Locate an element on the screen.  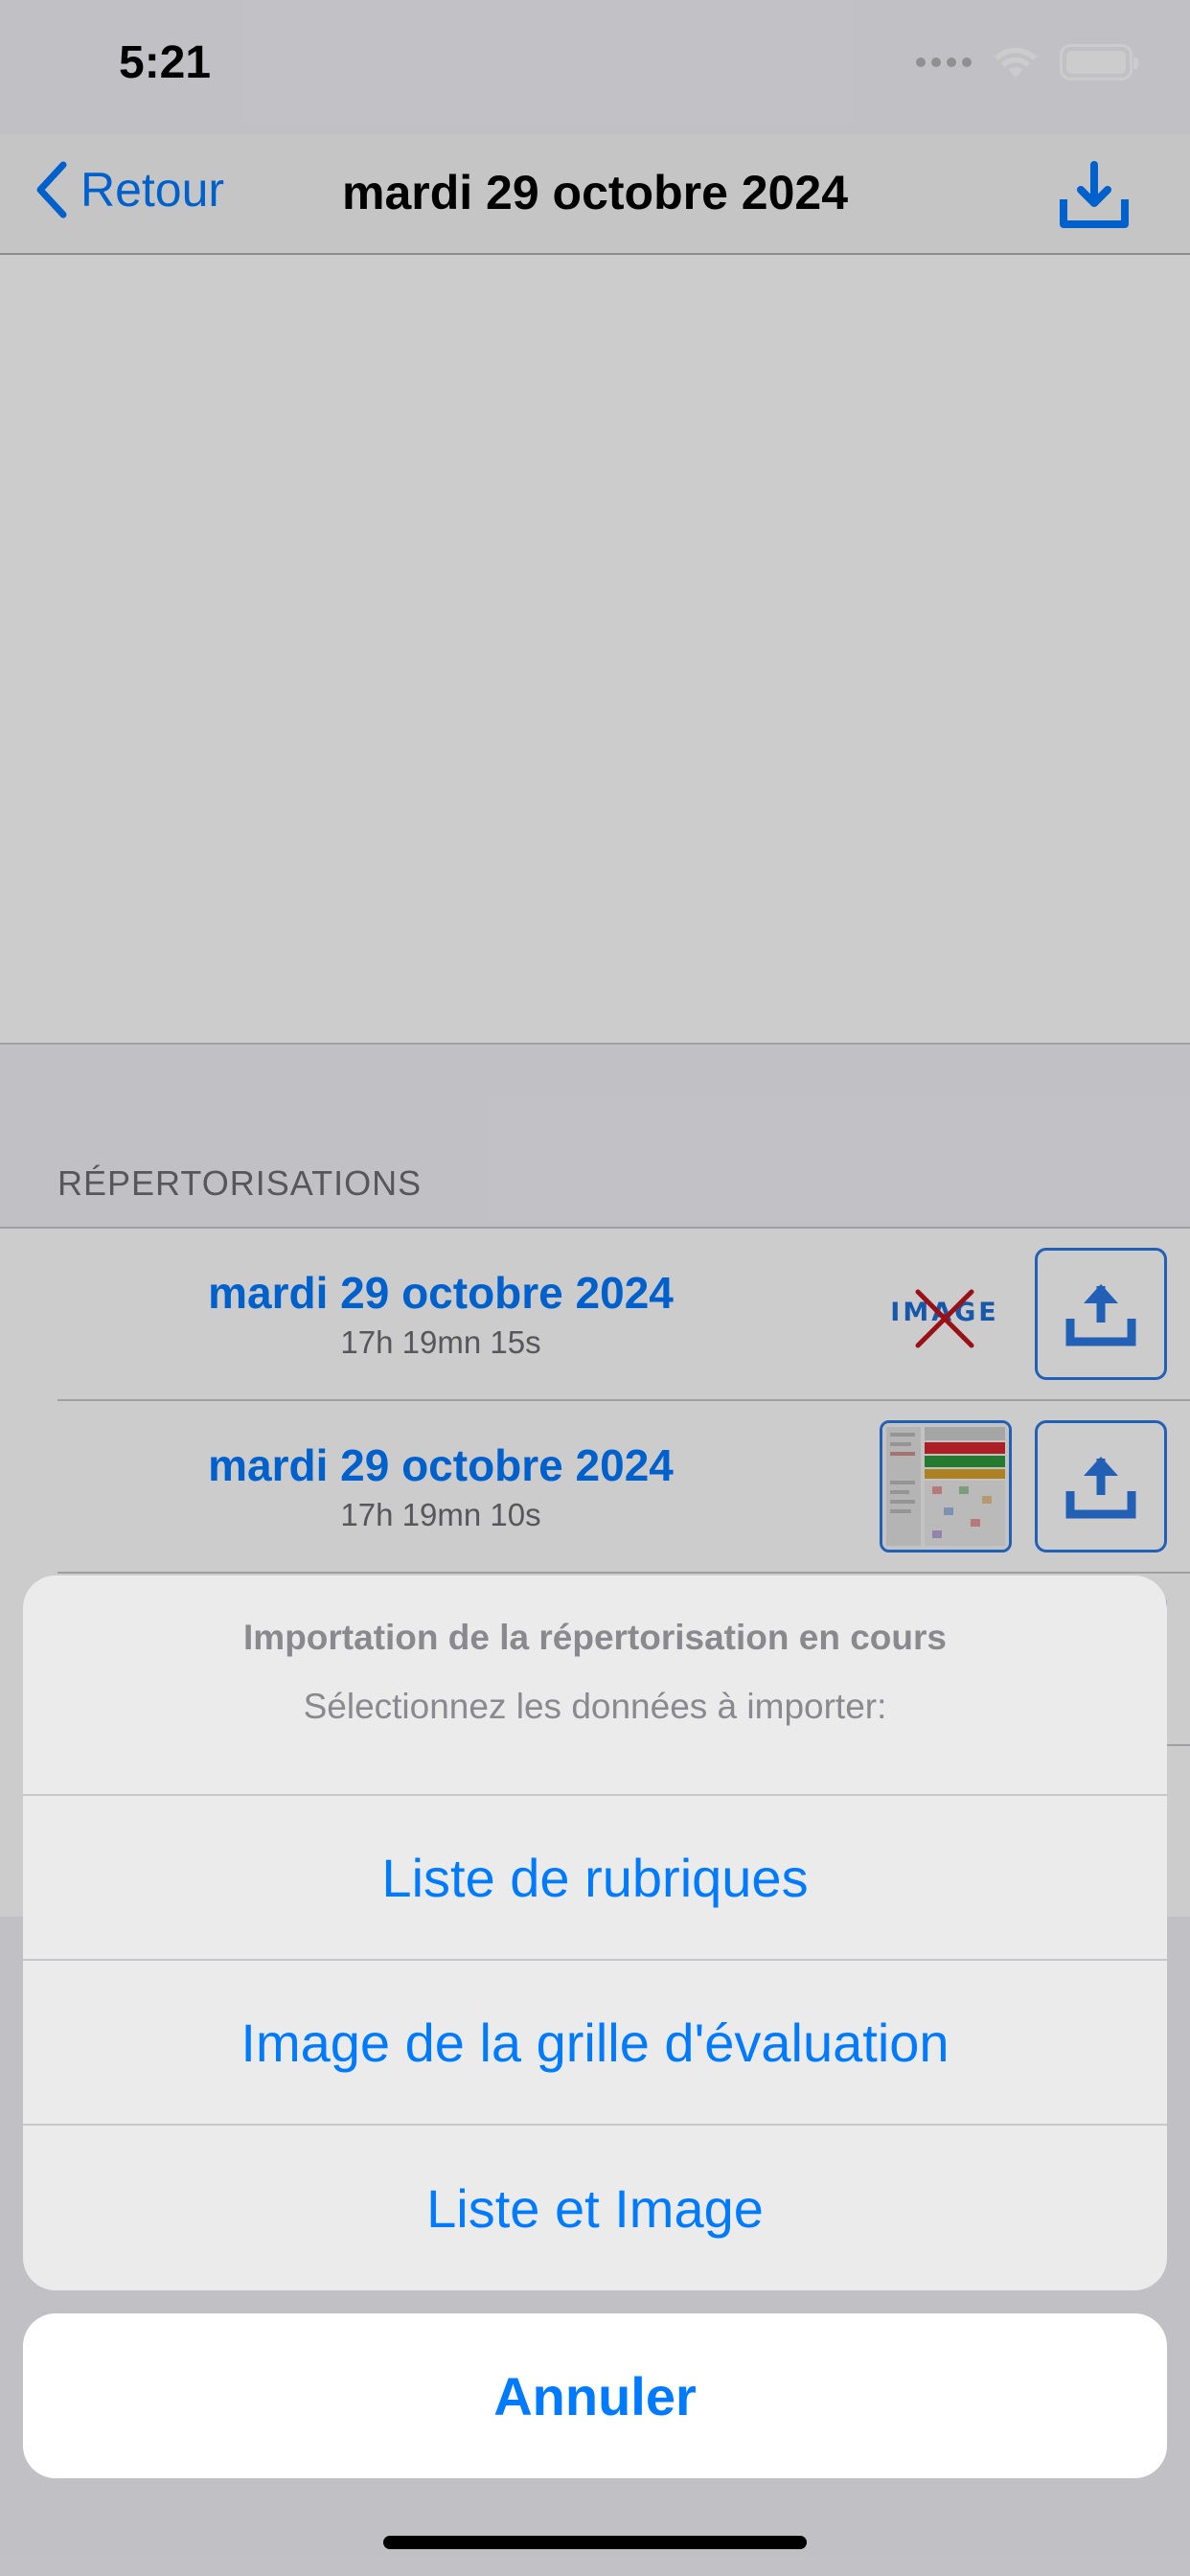
import-list-and-image-button: Liste et Image is located at coordinates (595, 2208).